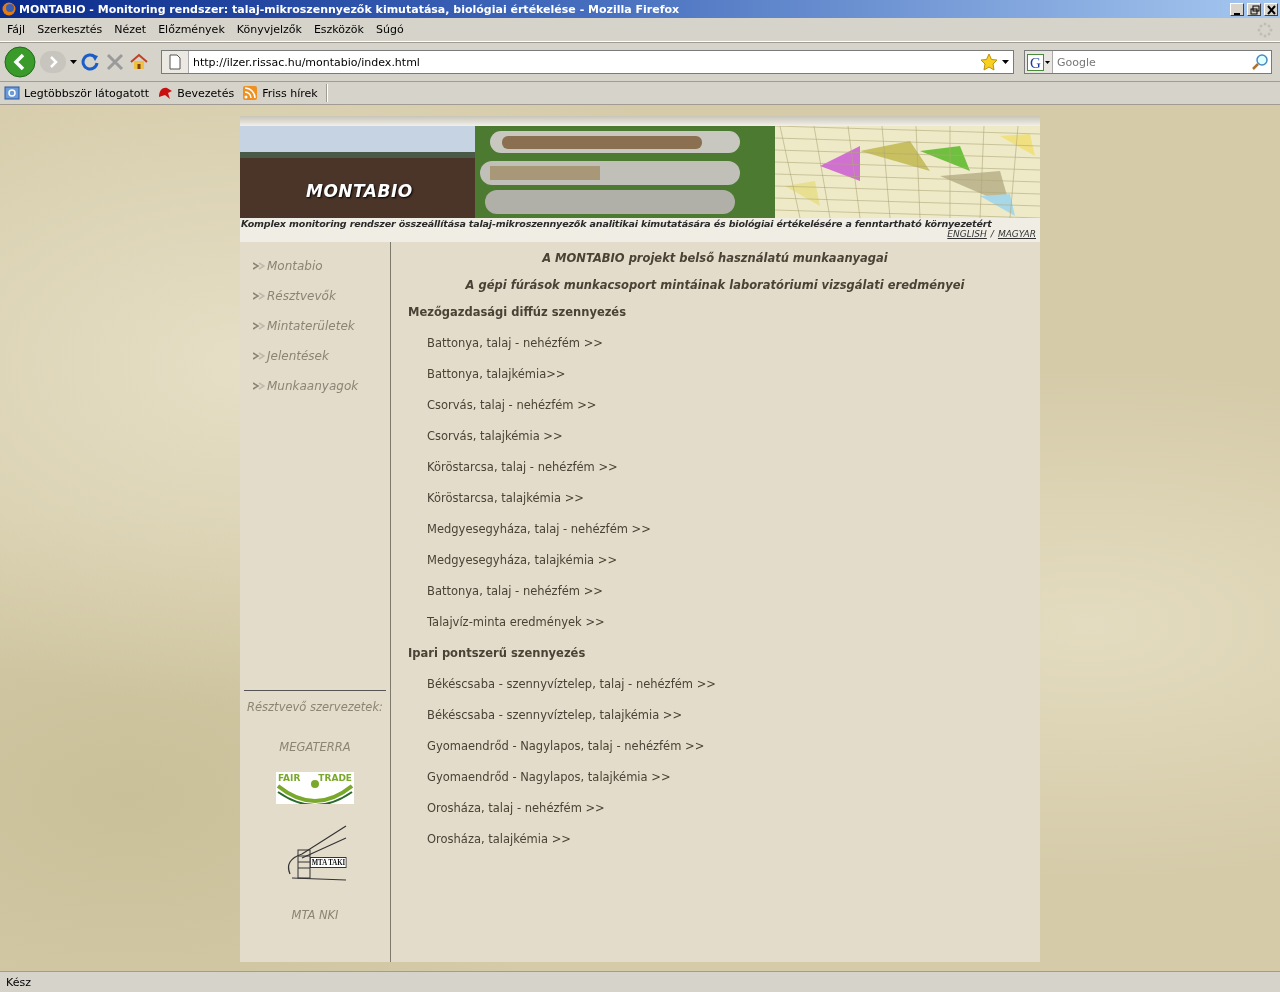 The image size is (1280, 992). What do you see at coordinates (9, 9) in the screenshot?
I see `browser-logo-icon` at bounding box center [9, 9].